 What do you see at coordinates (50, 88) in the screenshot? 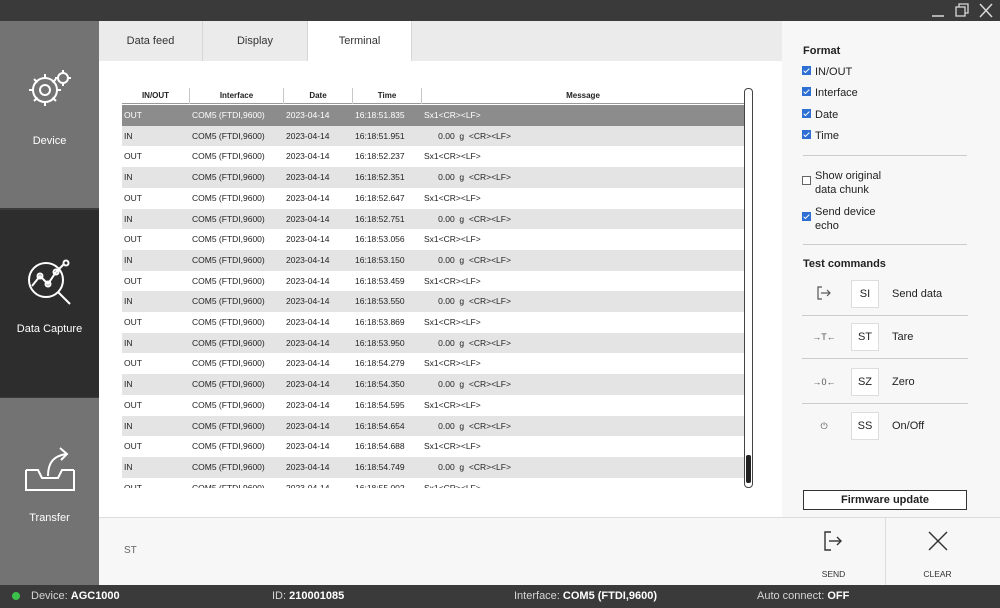
I see `gear-icon` at bounding box center [50, 88].